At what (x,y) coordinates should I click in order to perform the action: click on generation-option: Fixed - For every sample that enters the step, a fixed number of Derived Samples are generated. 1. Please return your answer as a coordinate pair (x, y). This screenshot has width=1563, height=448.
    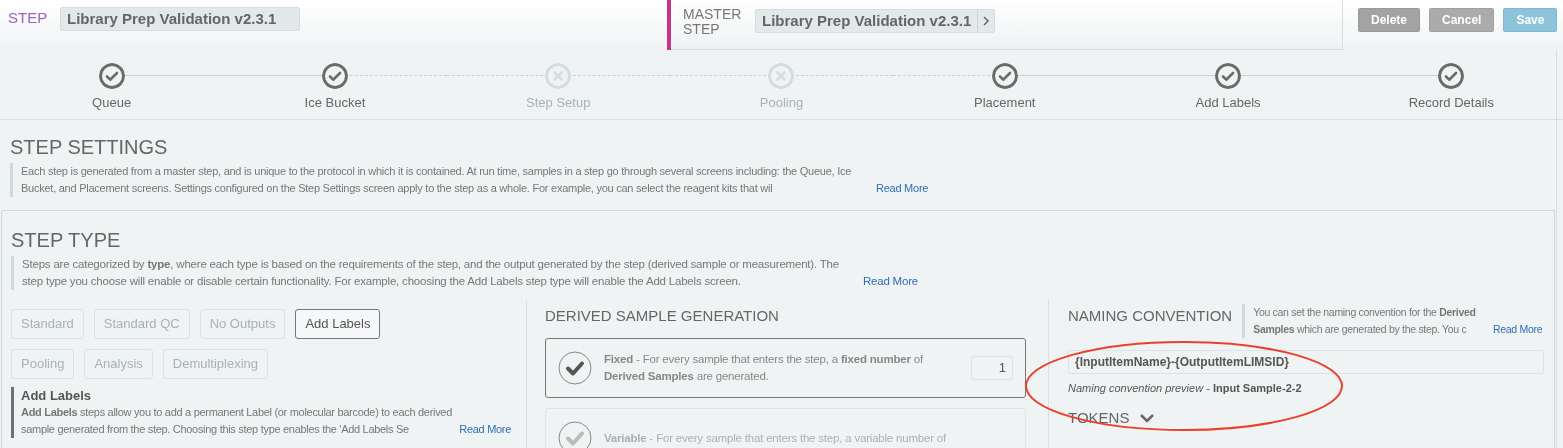
    Looking at the image, I should click on (785, 368).